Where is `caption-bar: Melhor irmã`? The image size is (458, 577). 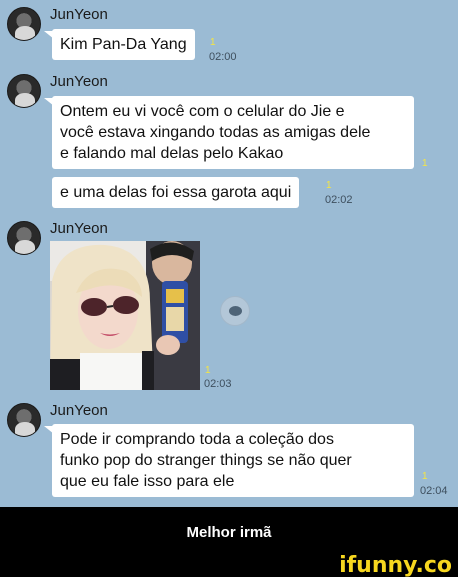 caption-bar: Melhor irmã is located at coordinates (229, 532).